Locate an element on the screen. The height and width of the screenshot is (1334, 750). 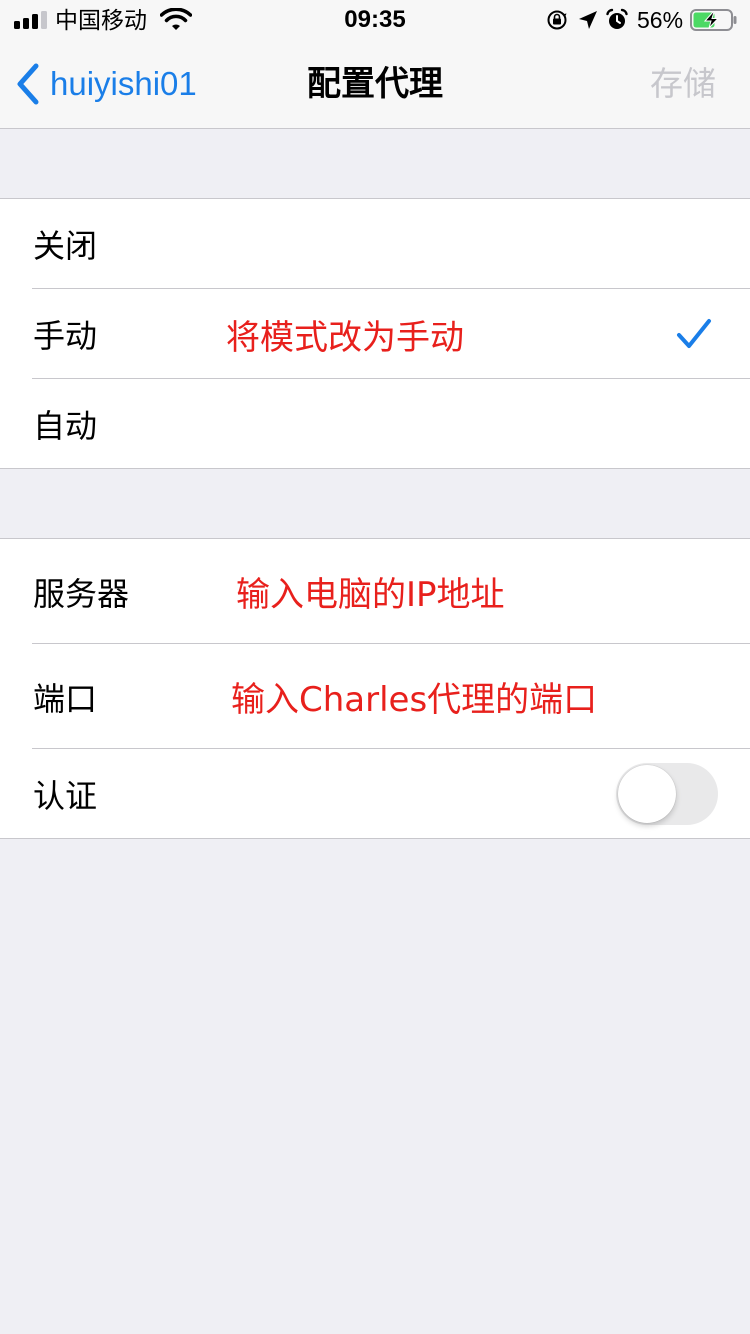
navigation-bar: huiyishi01 配置代理 存储 is located at coordinates (375, 84).